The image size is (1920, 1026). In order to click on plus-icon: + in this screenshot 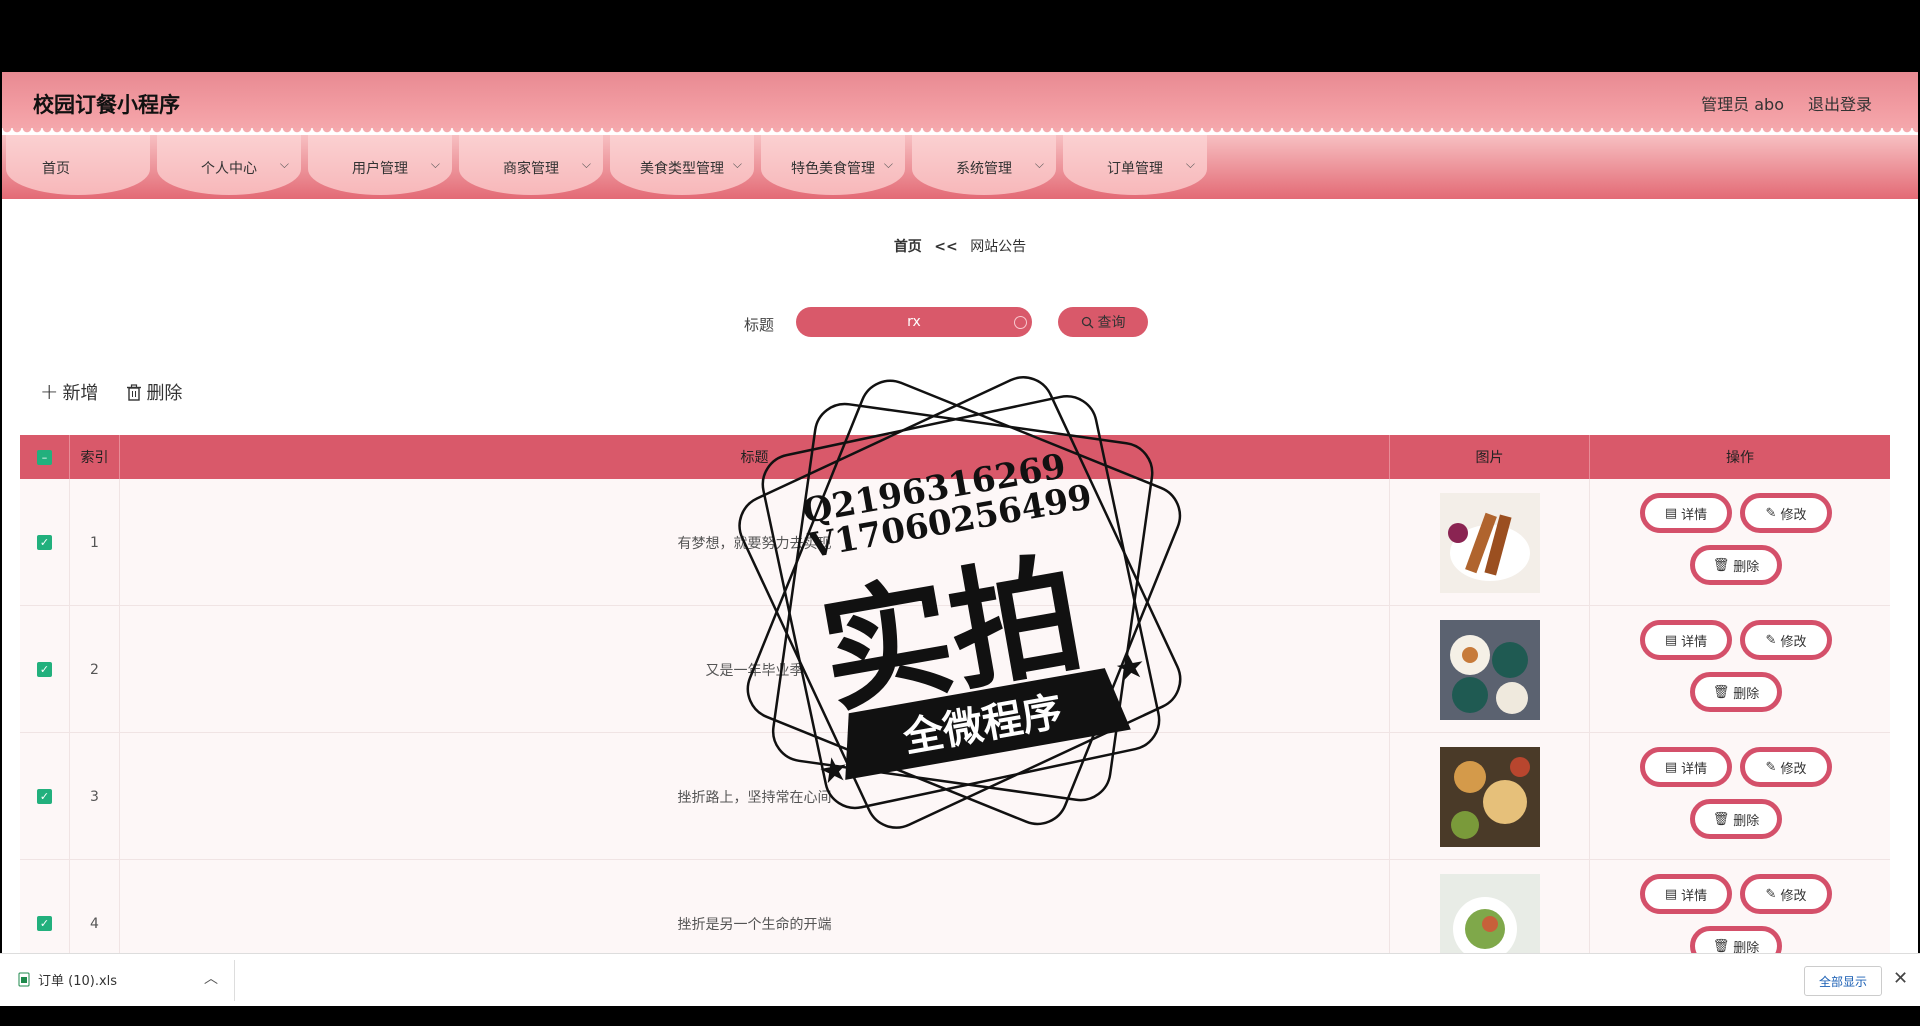, I will do `click(49, 392)`.